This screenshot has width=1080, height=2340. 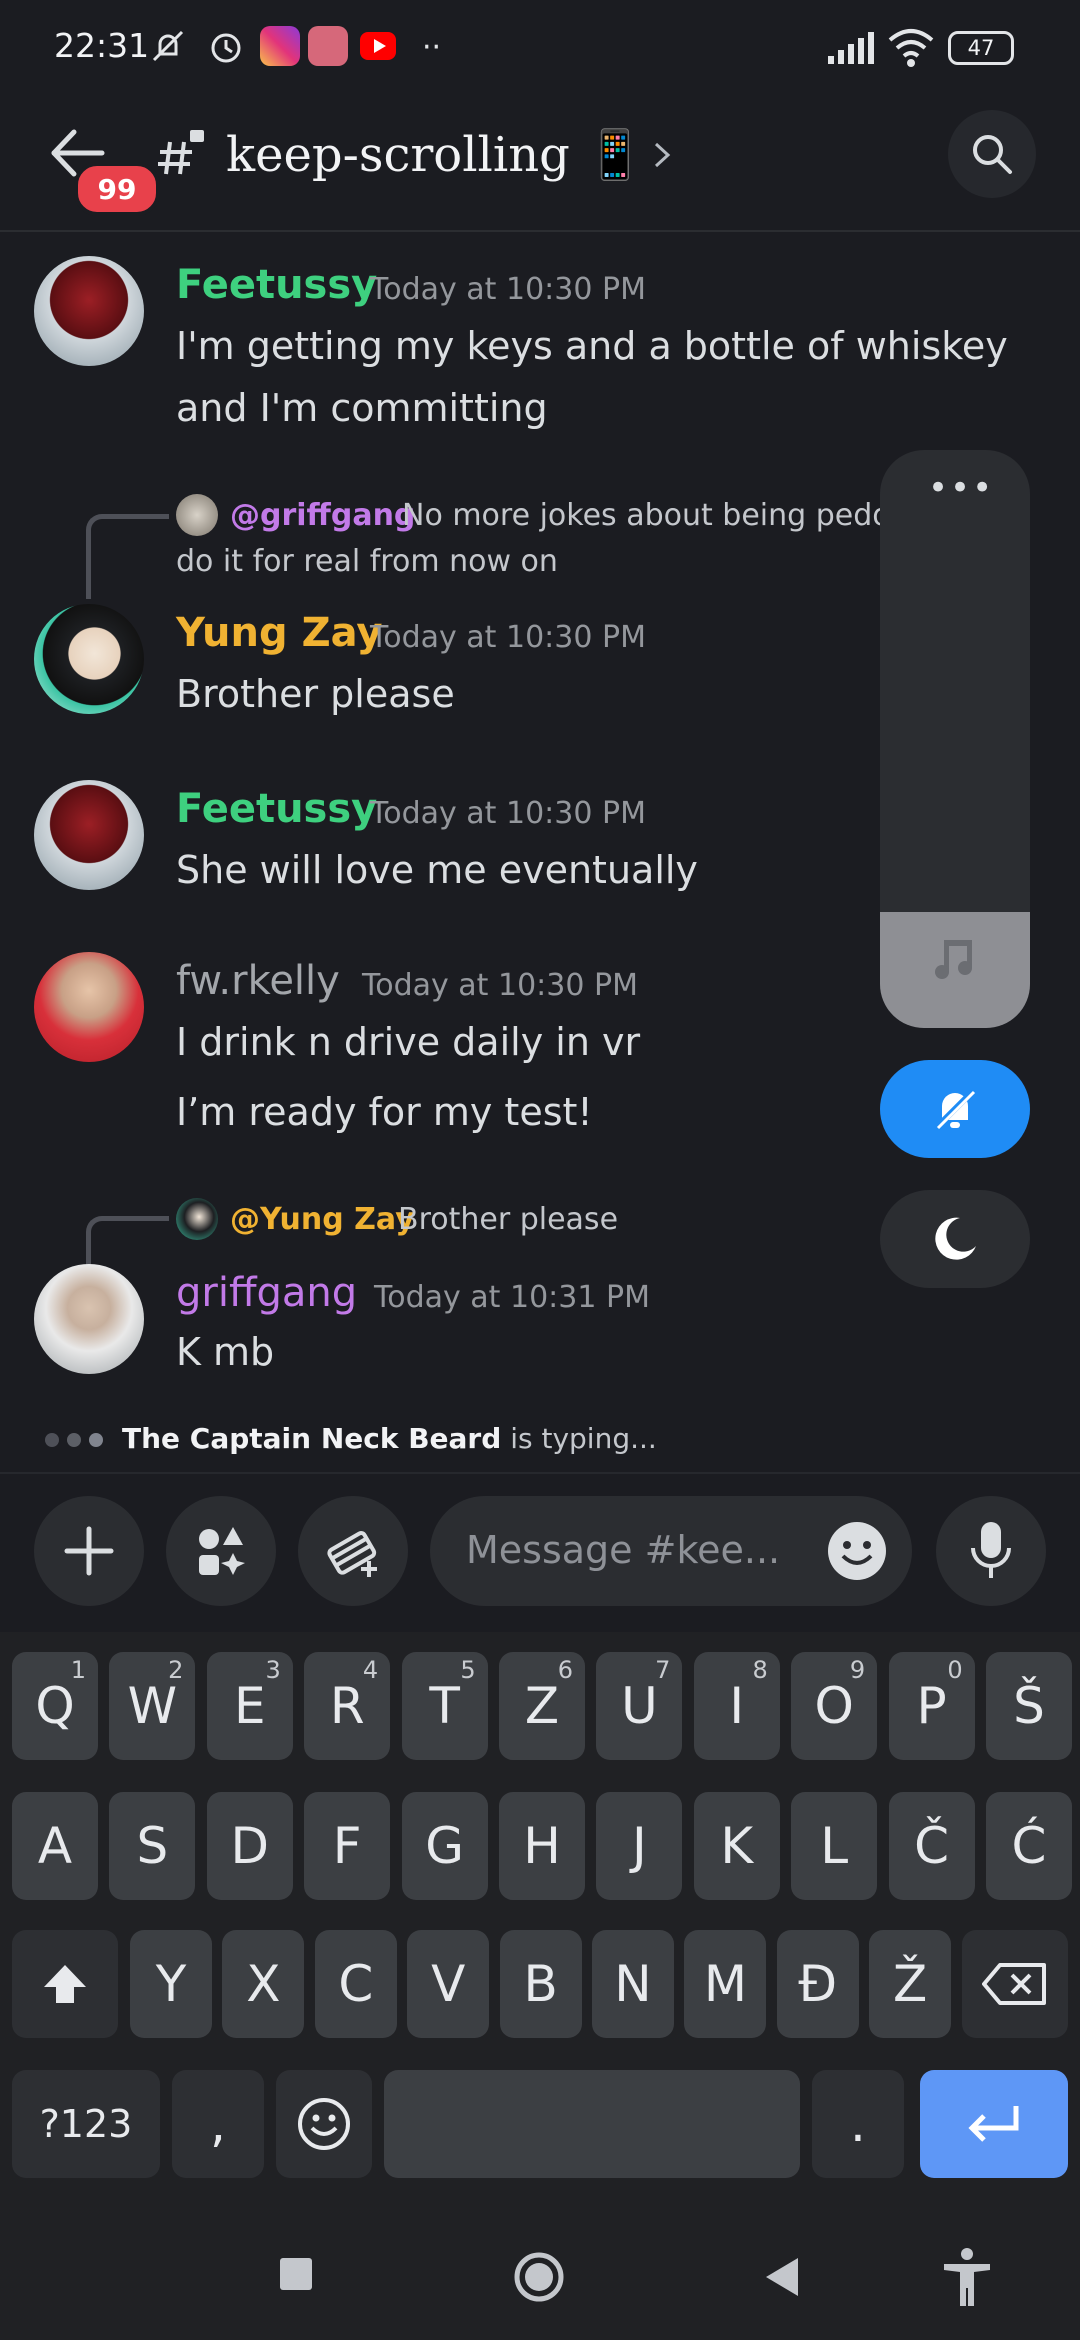 I want to click on key-w: W2, so click(x=152, y=1706).